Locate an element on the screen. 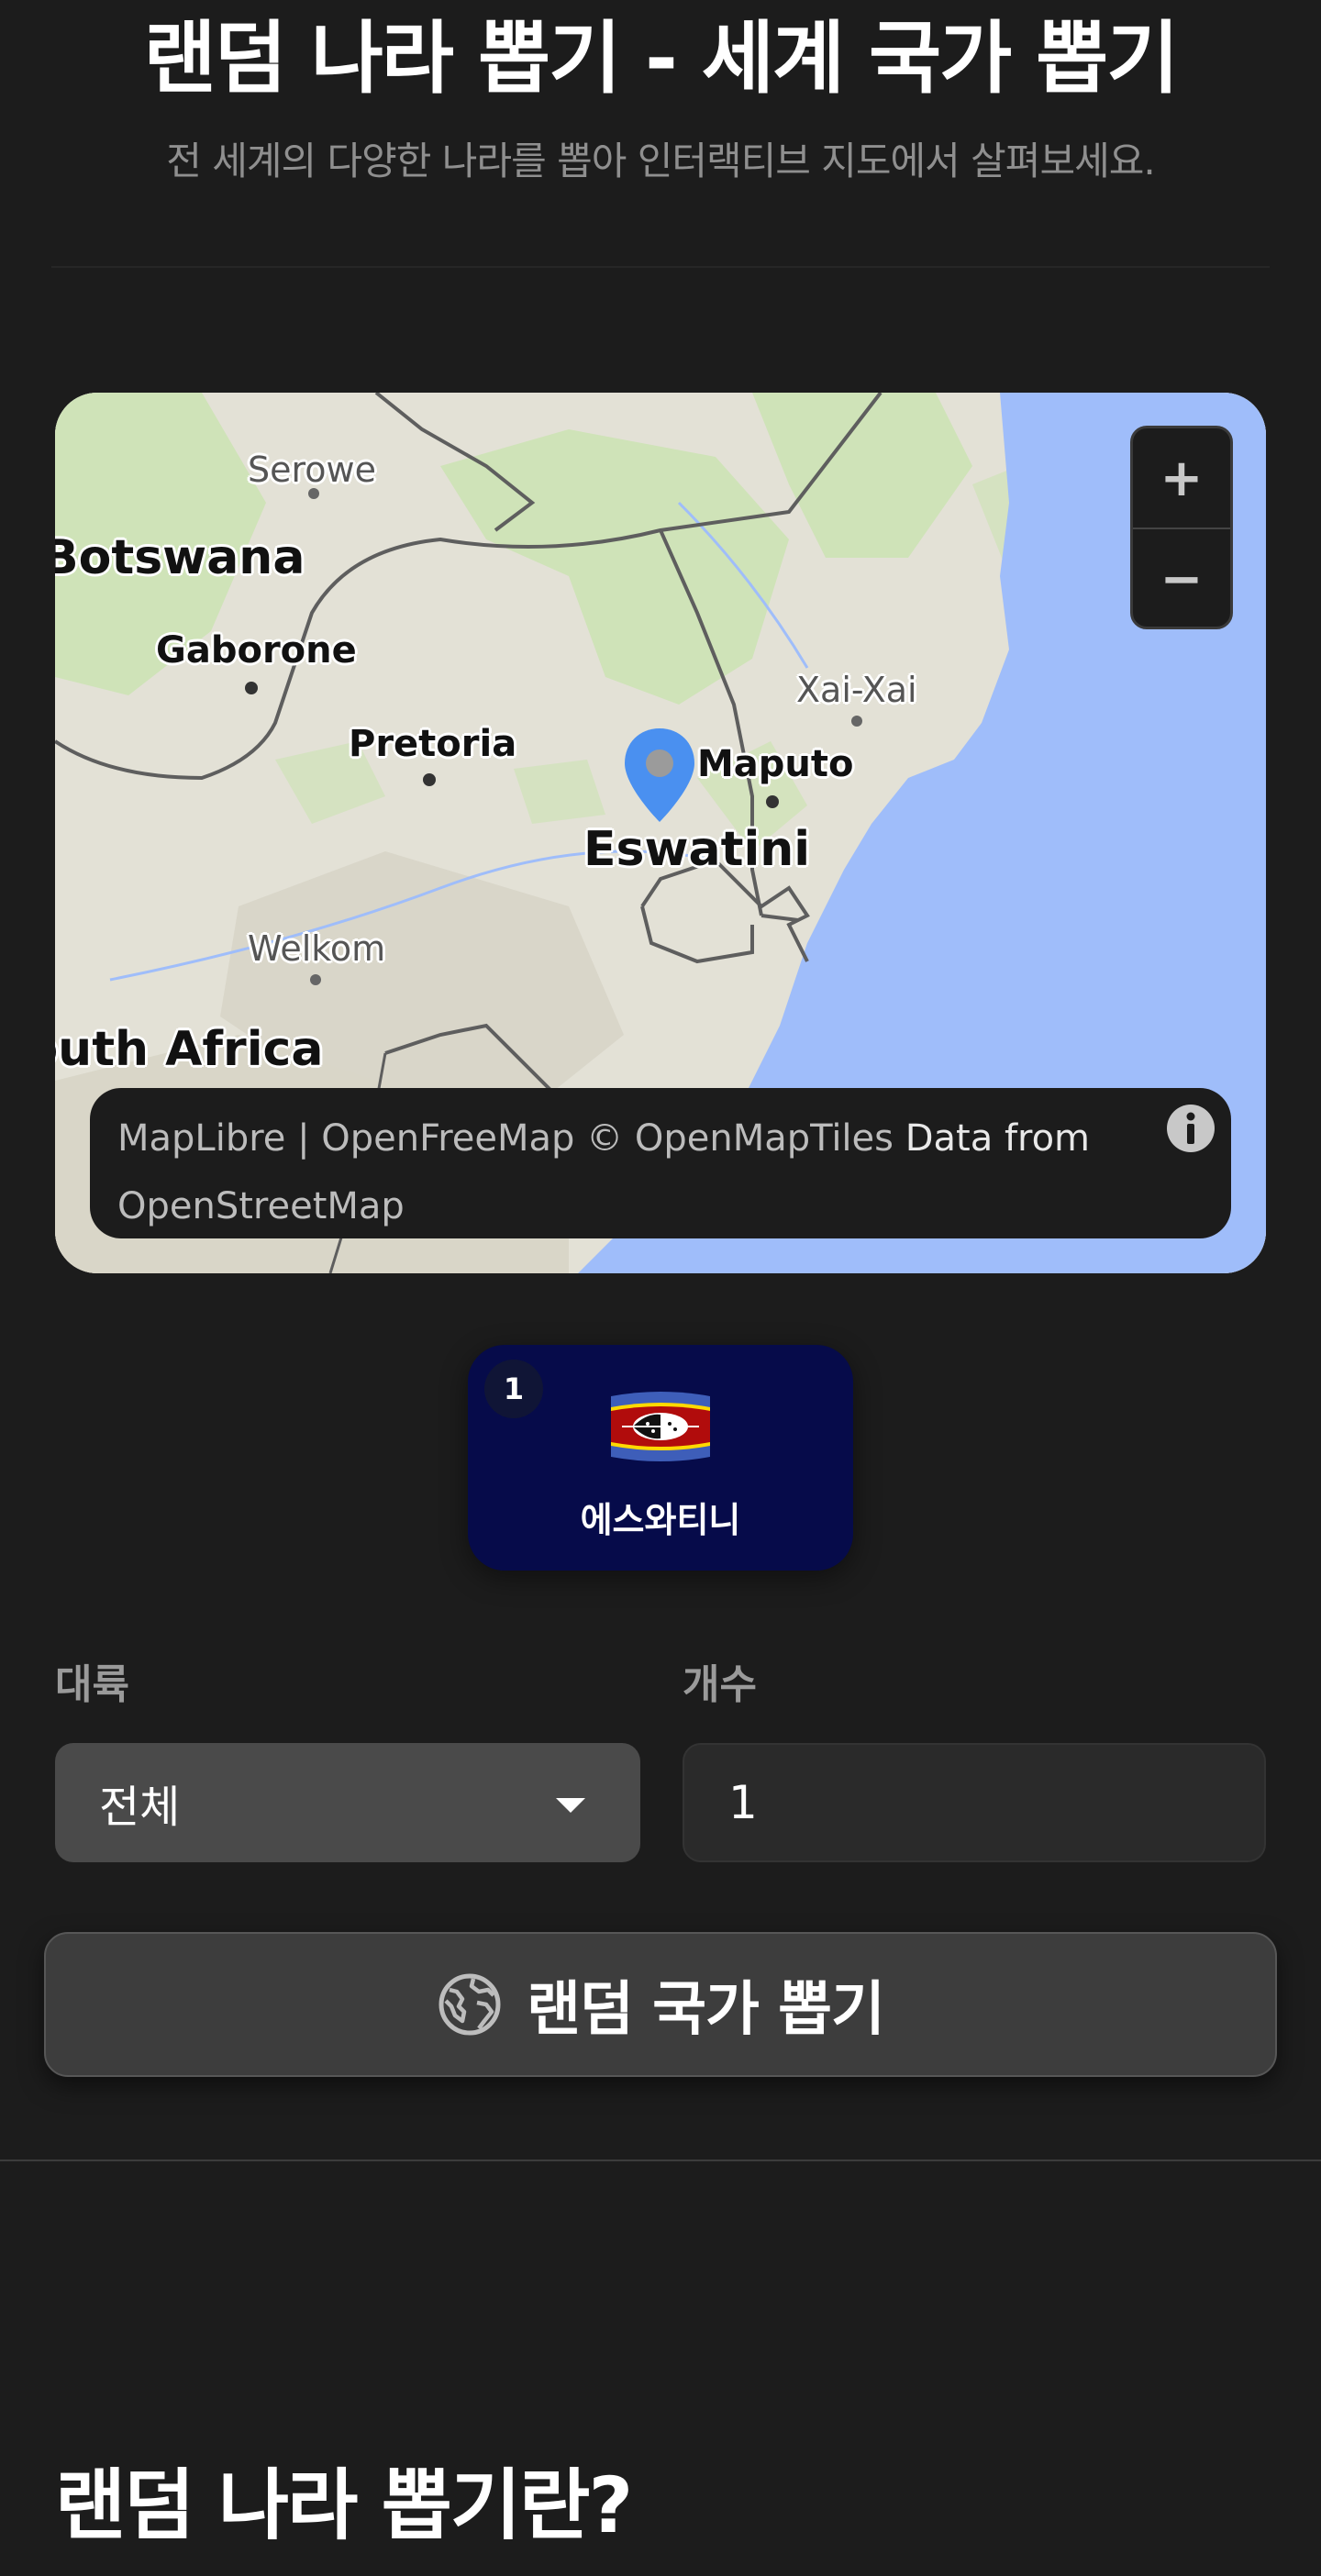  top-divider is located at coordinates (660, 267).